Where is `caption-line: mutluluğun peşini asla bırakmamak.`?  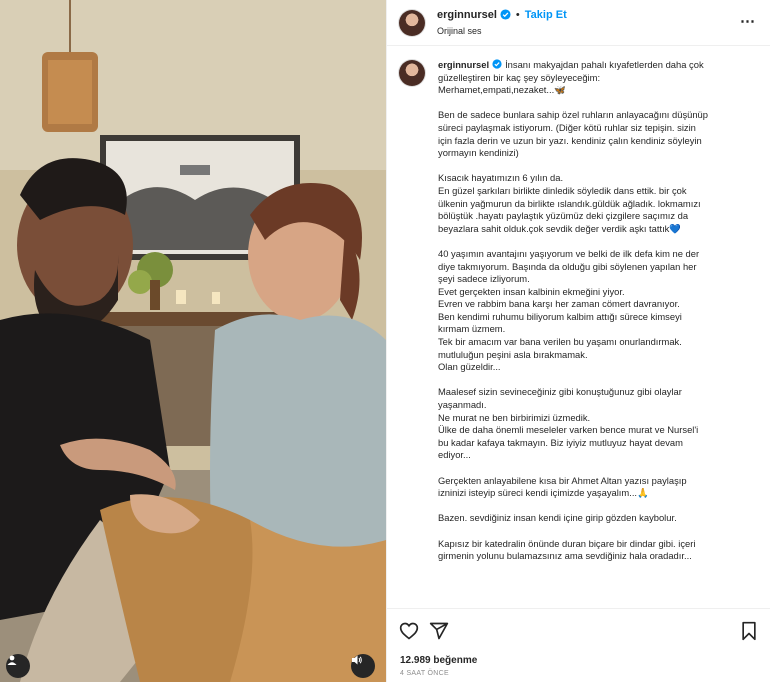 caption-line: mutluluğun peşini asla bırakmamak. is located at coordinates (513, 354).